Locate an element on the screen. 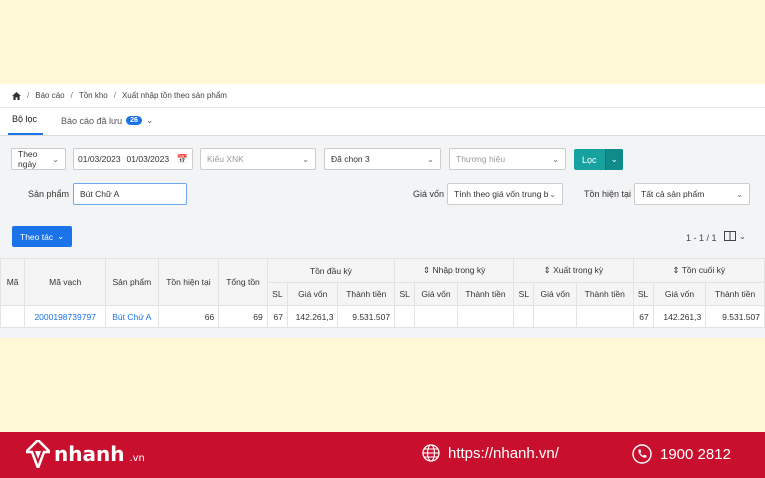 The image size is (765, 478). breadcrumb-item-ton-kho: Tồn kho is located at coordinates (93, 95).